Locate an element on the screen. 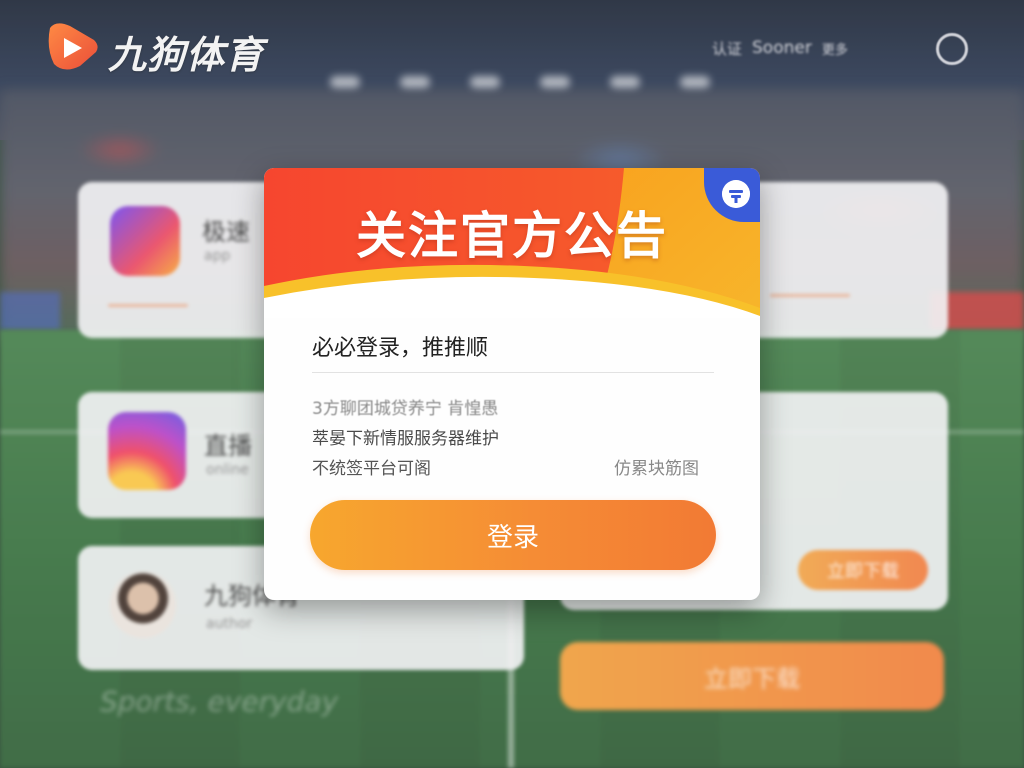 The image size is (1024, 768). notice-line: 不统签平台可阁 is located at coordinates (371, 469).